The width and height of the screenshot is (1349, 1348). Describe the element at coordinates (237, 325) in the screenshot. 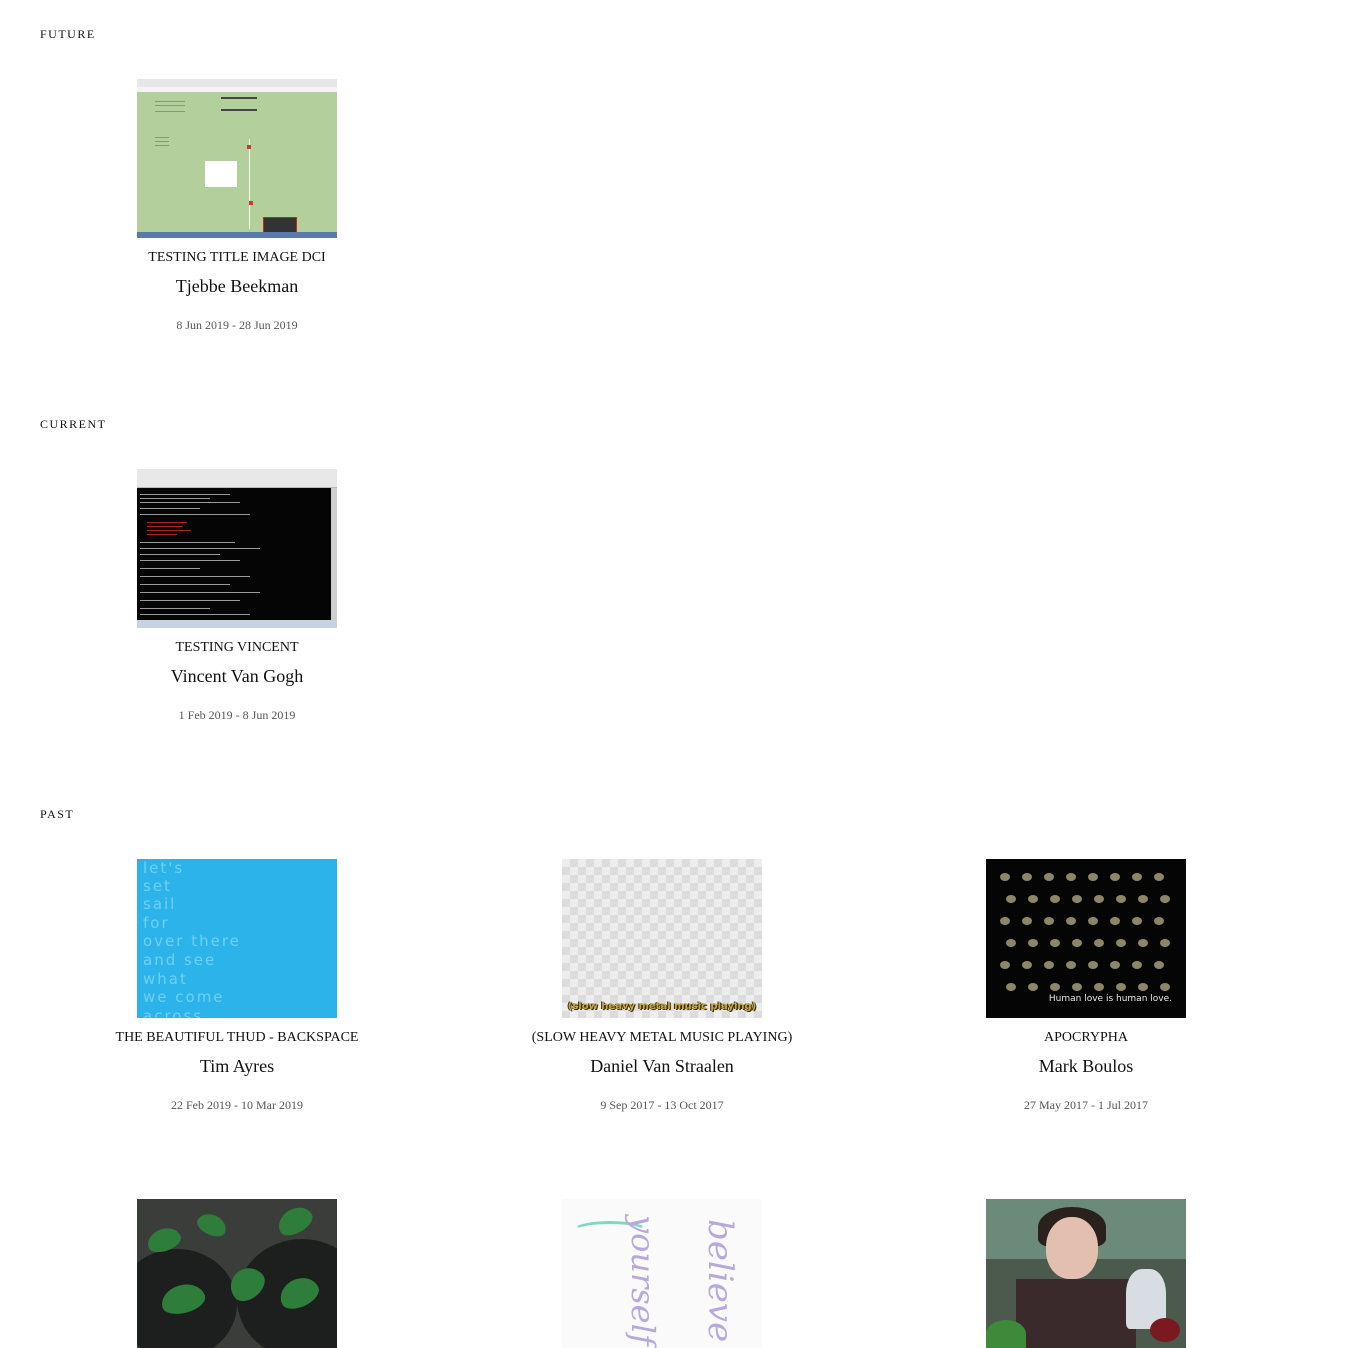

I see `exhibition-dates: 8 Jun 2019 - 28 Jun 2019` at that location.